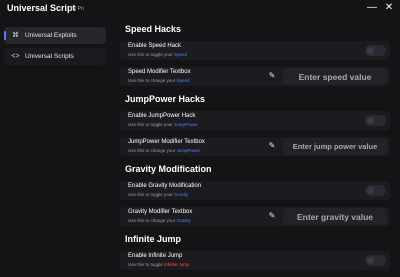  What do you see at coordinates (15, 35) in the screenshot?
I see `gamepad-icon: ⌘` at bounding box center [15, 35].